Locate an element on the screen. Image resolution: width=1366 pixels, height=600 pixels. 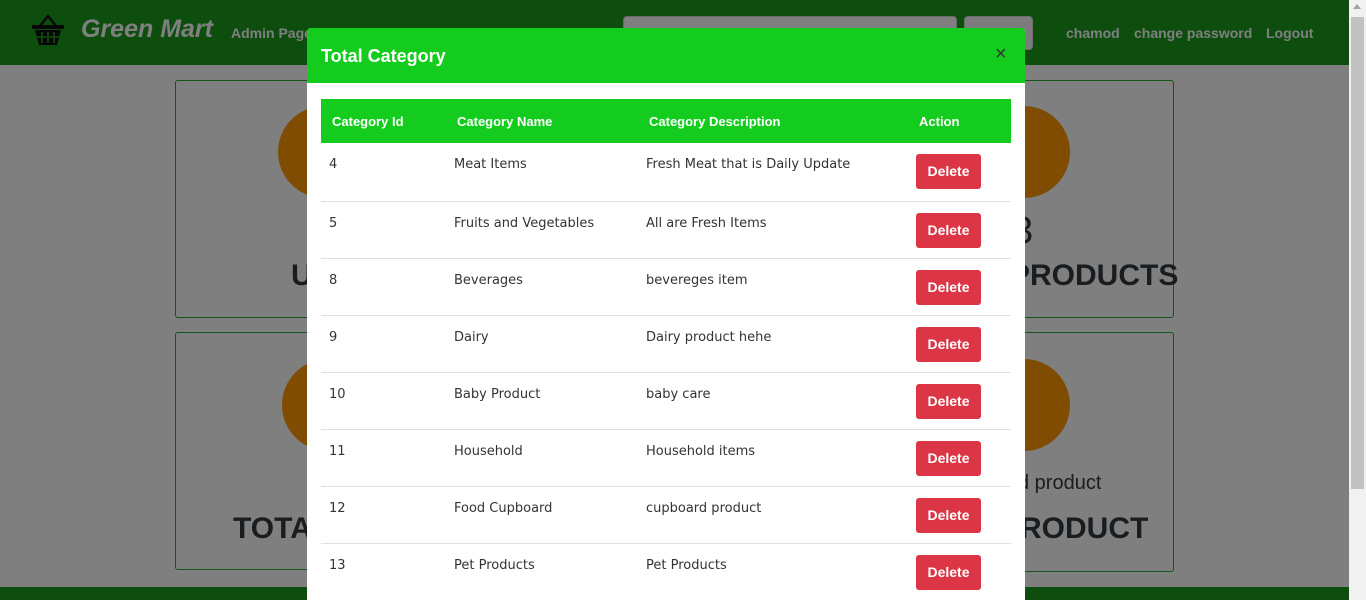
category-description: Dairy product hehe is located at coordinates (773, 344).